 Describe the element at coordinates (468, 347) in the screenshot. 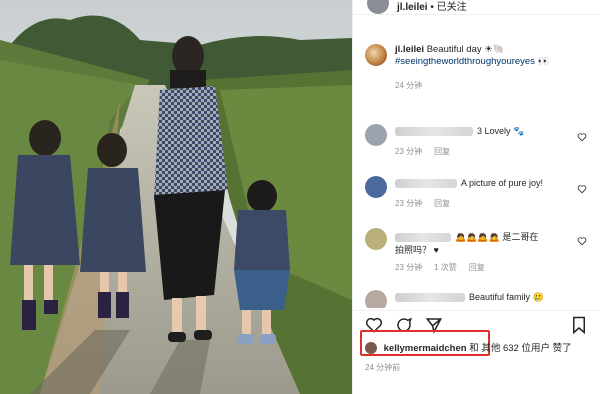

I see `likes-line: kellymermaidchen 和 其他 632 位用户 赞了` at that location.